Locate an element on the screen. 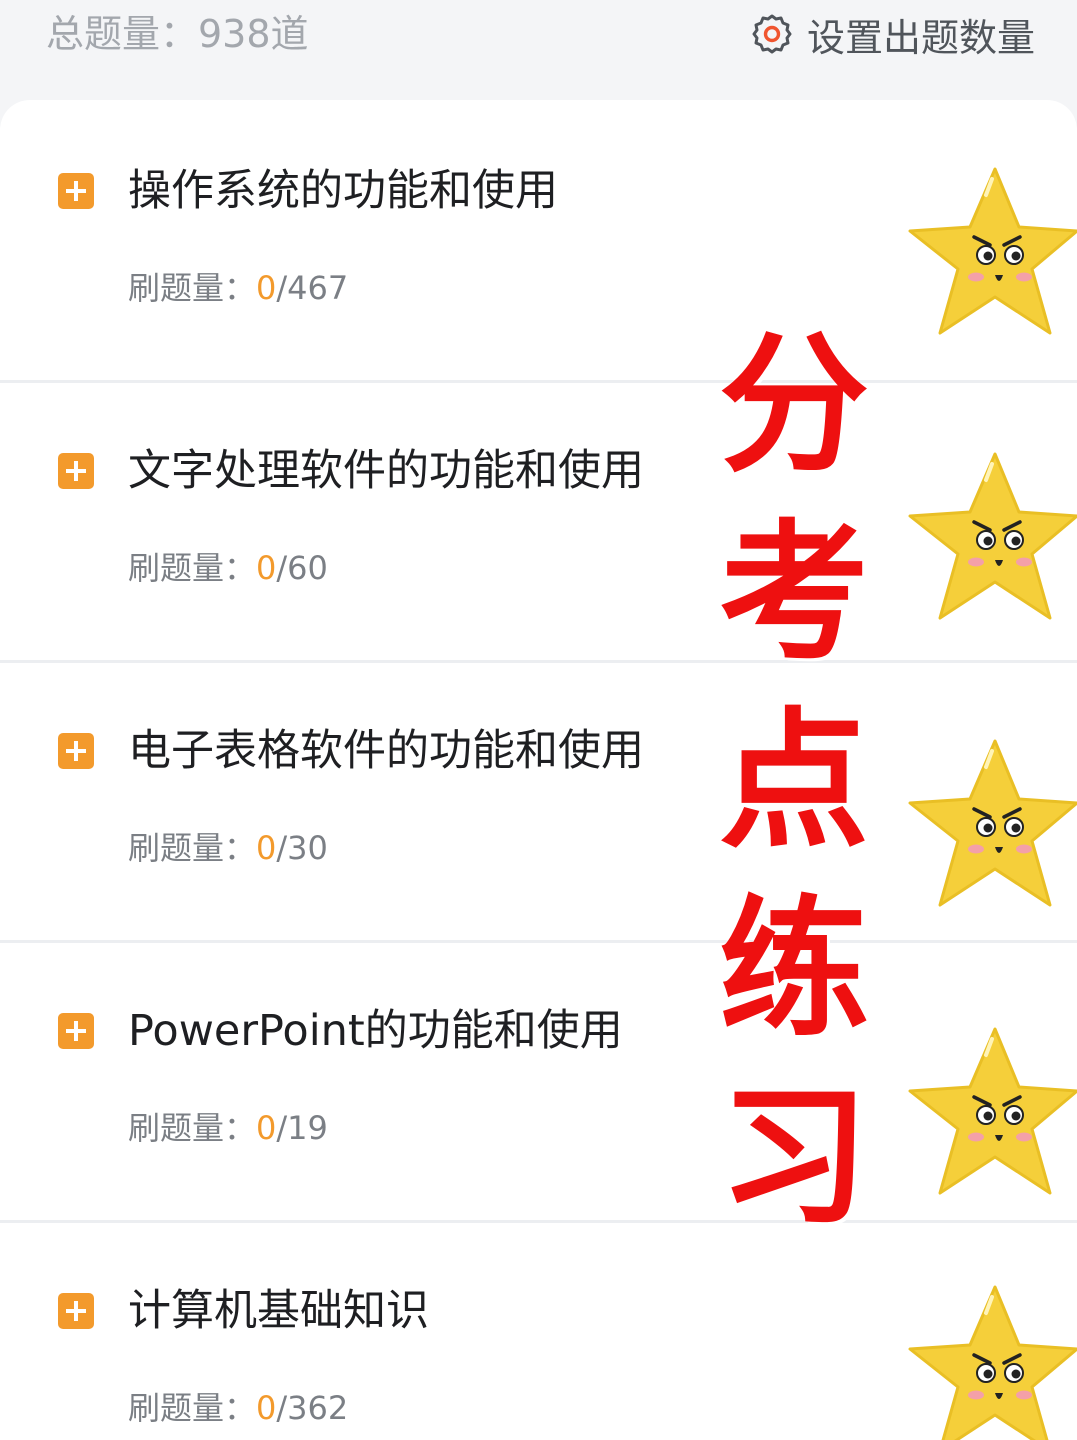  gear-icon is located at coordinates (772, 34).